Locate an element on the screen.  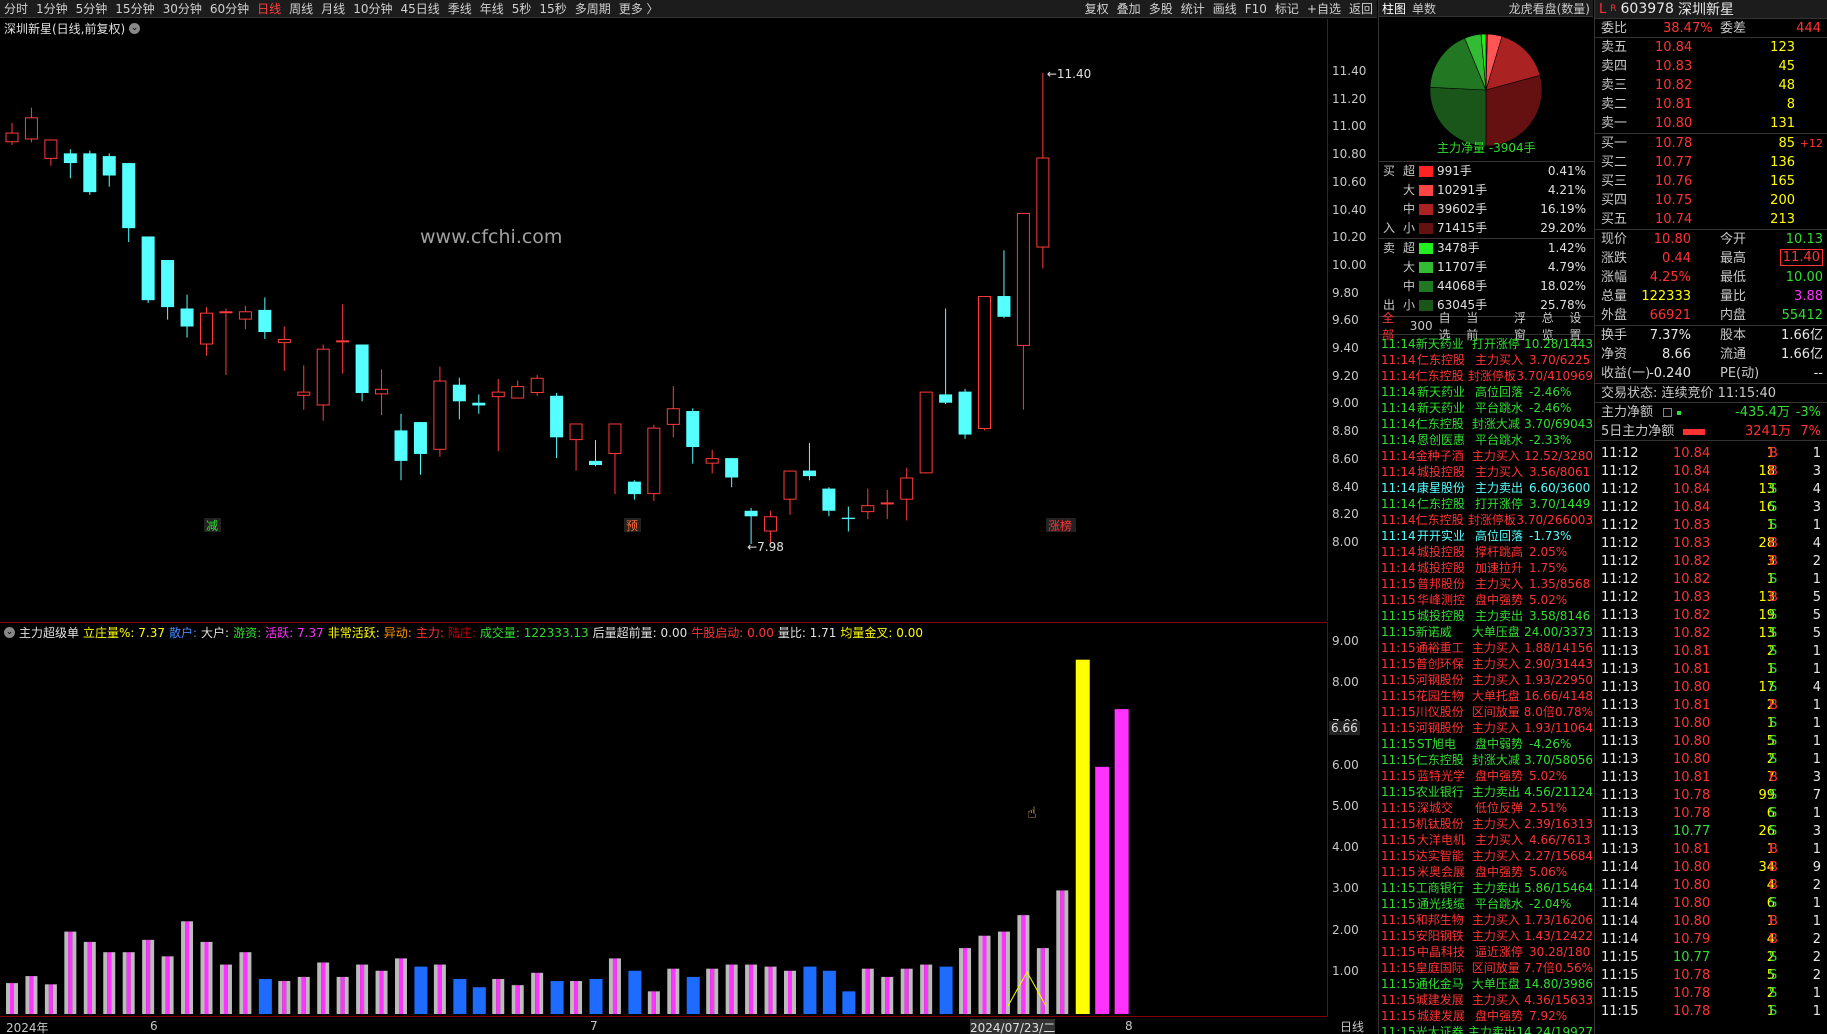
period-tab-6: 日线 is located at coordinates (269, 9).